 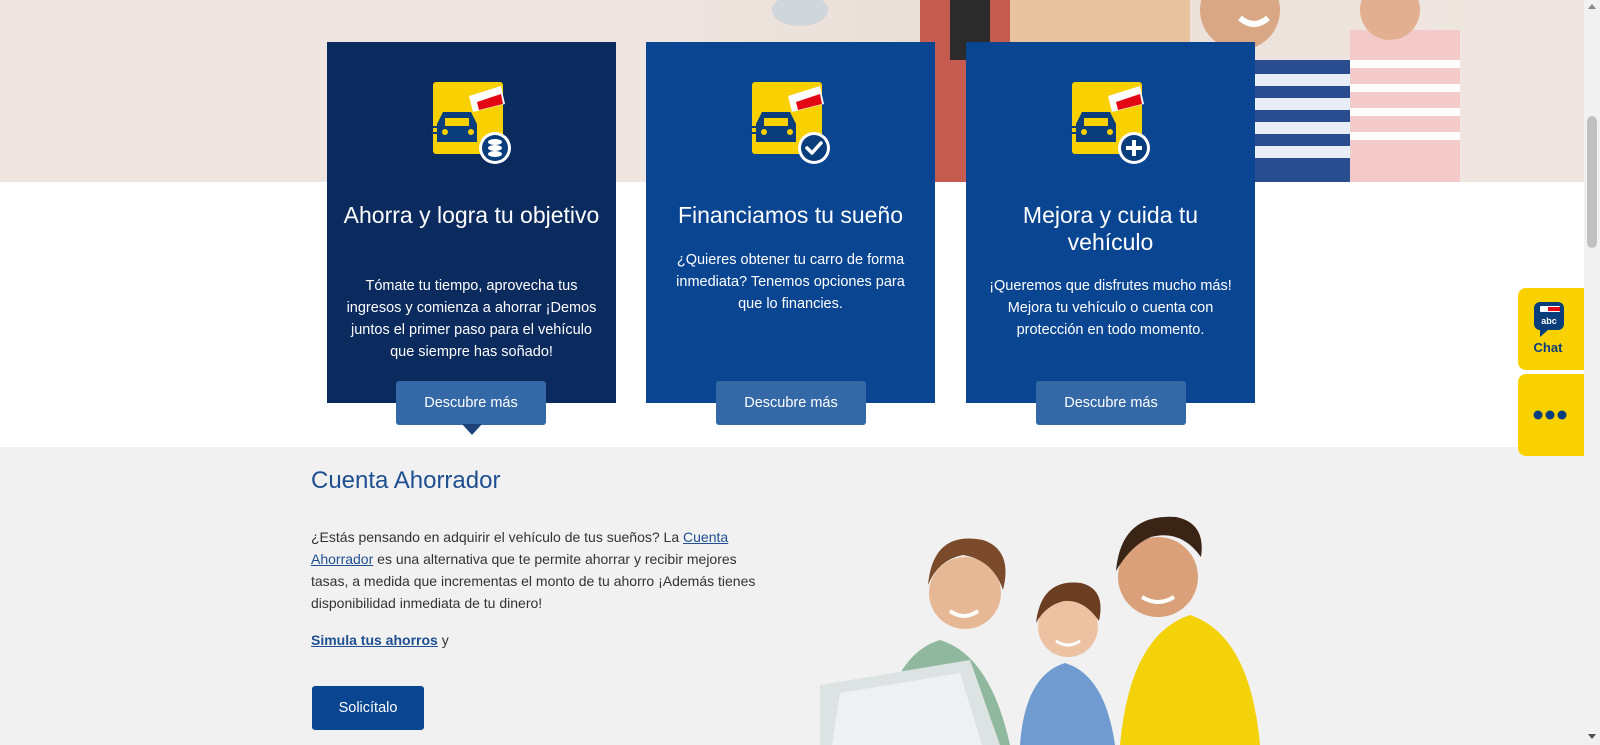 What do you see at coordinates (1592, 182) in the screenshot?
I see `scrollbar-thumb` at bounding box center [1592, 182].